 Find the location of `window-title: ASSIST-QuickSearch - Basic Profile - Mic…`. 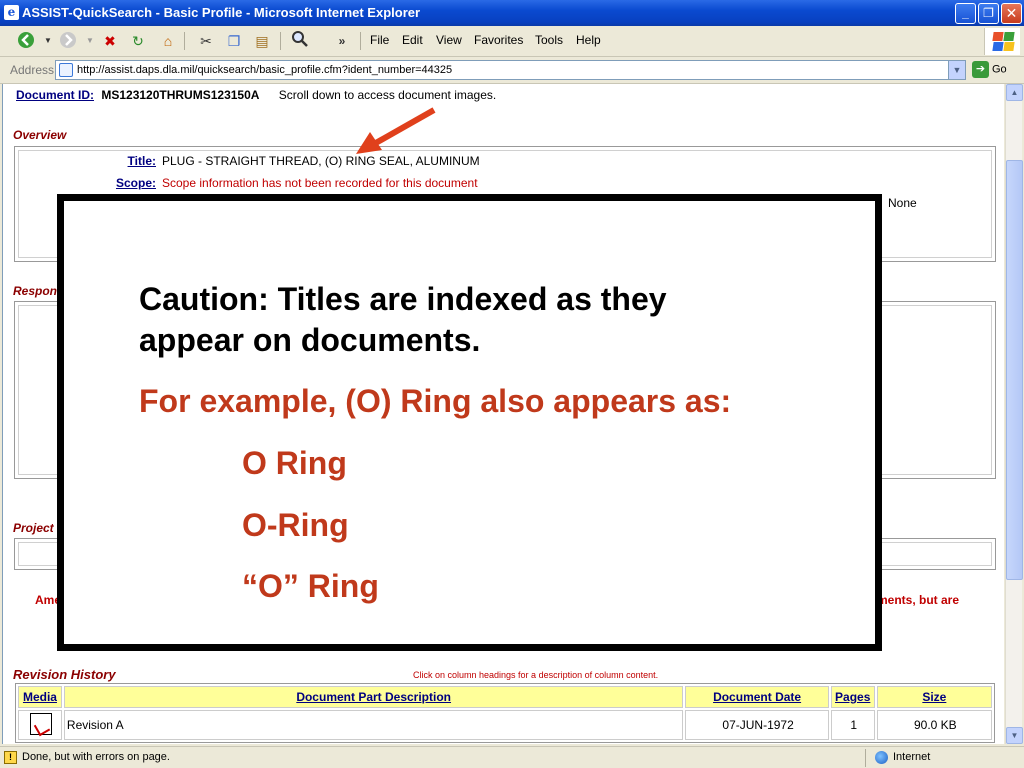

window-title: ASSIST-QuickSearch - Basic Profile - Mic… is located at coordinates (221, 12).